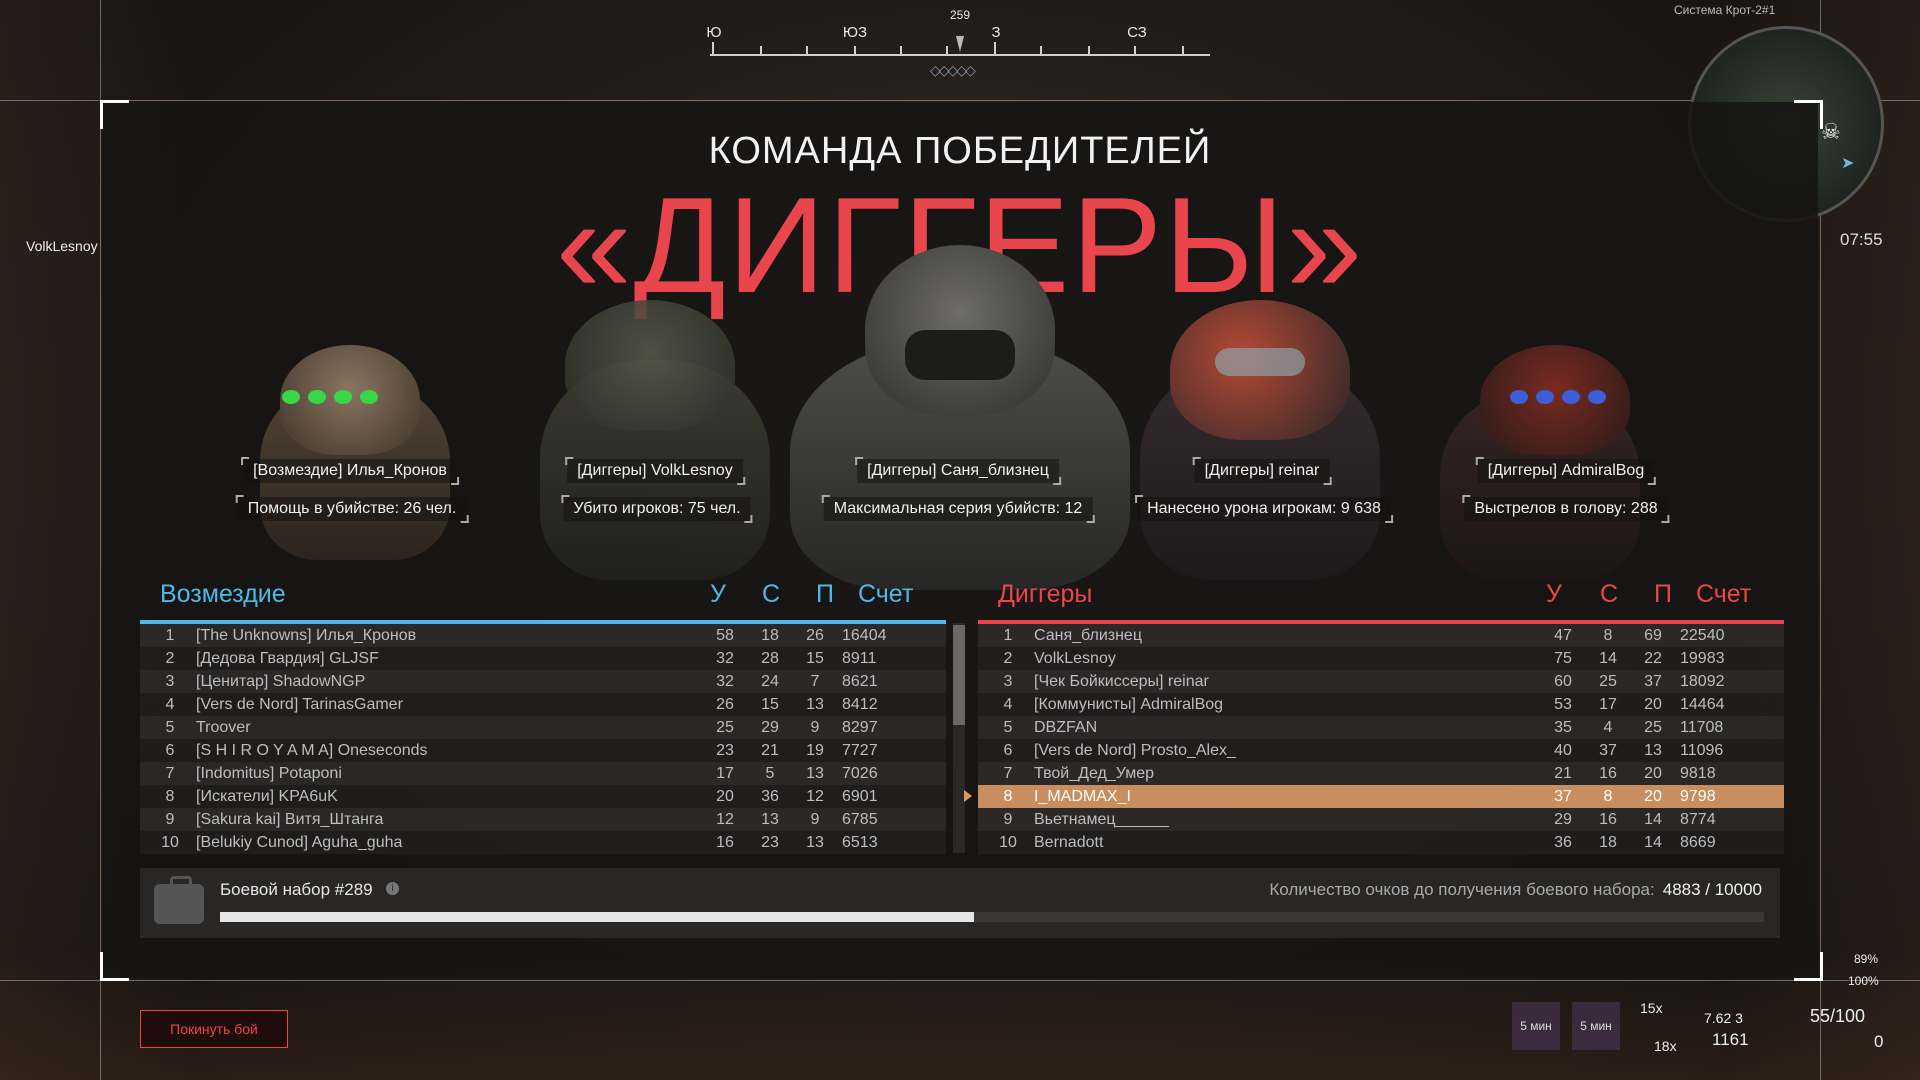 The height and width of the screenshot is (1080, 1920). Describe the element at coordinates (960, 980) in the screenshot. I see `frame-line-bottom` at that location.